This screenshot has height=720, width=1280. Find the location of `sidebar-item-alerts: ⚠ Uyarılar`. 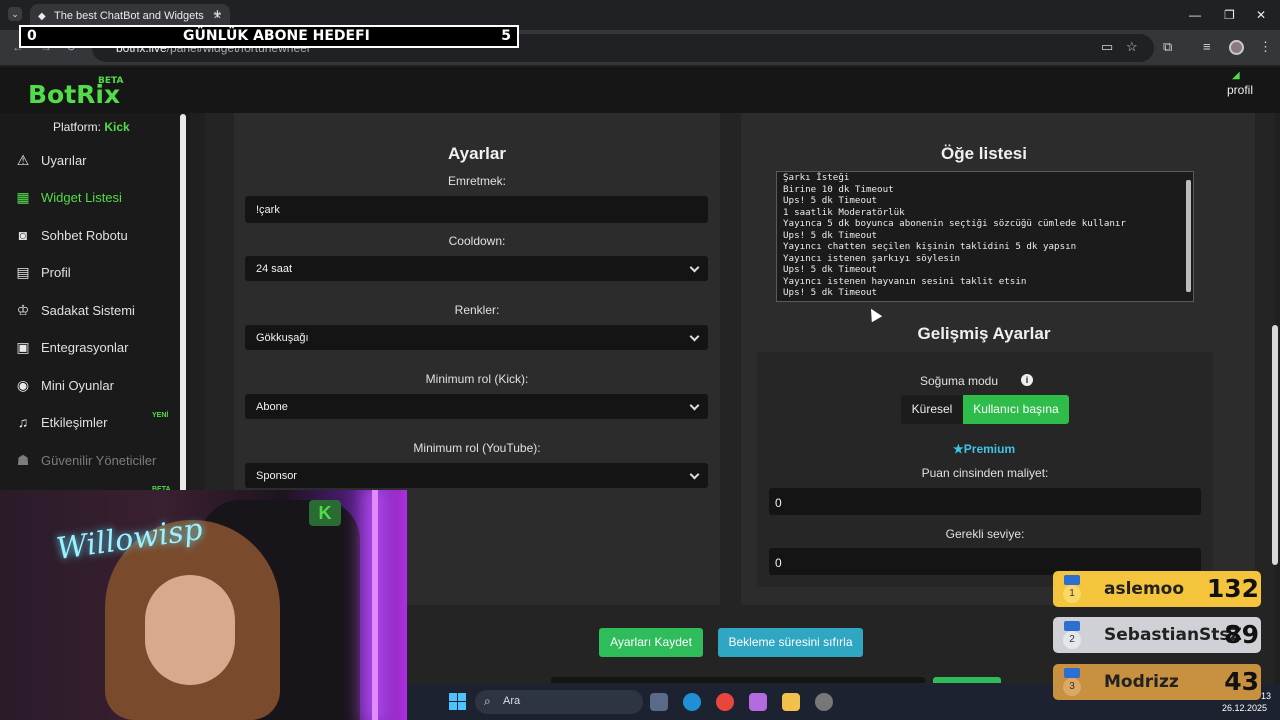

sidebar-item-alerts: ⚠ Uyarılar is located at coordinates (94, 164).